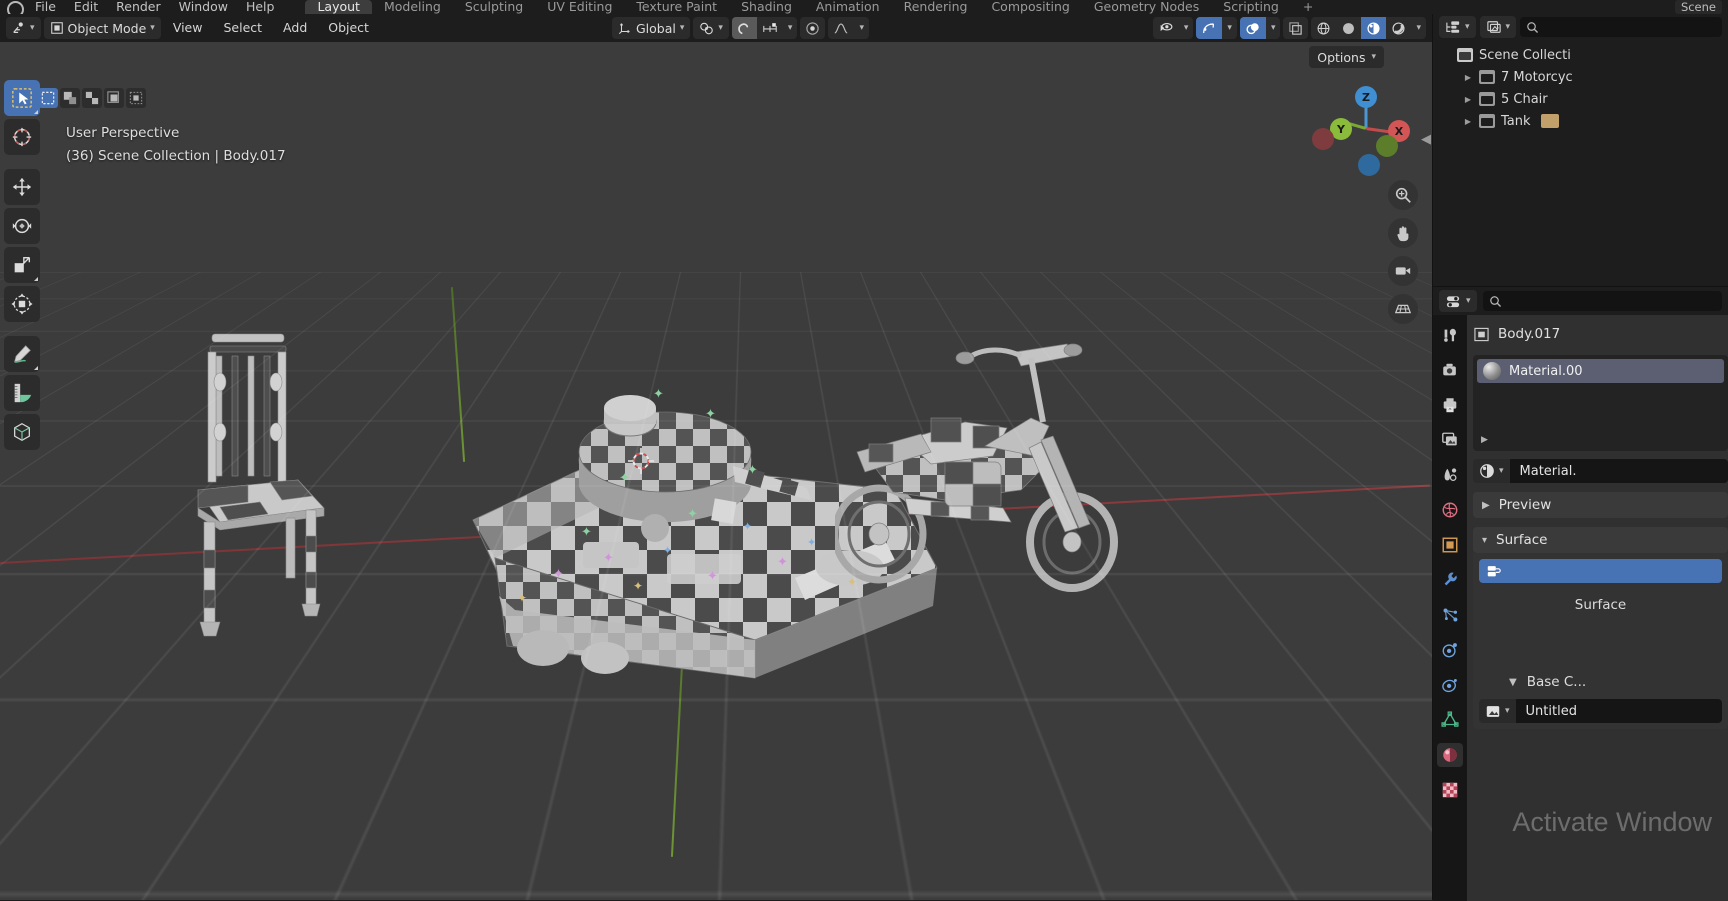 The width and height of the screenshot is (1728, 901). I want to click on menu-edit: Edit, so click(86, 7).